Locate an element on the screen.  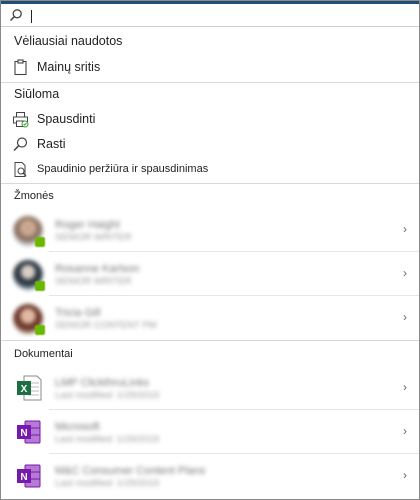
svg-text: X is located at coordinates (24, 389).